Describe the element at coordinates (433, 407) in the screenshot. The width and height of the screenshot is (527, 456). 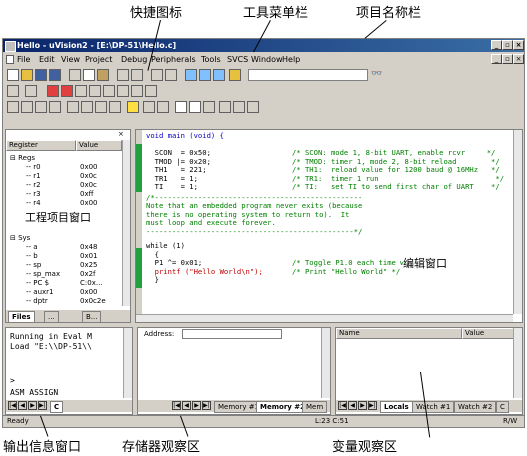
I see `tab-watch-1: Watch #1` at that location.